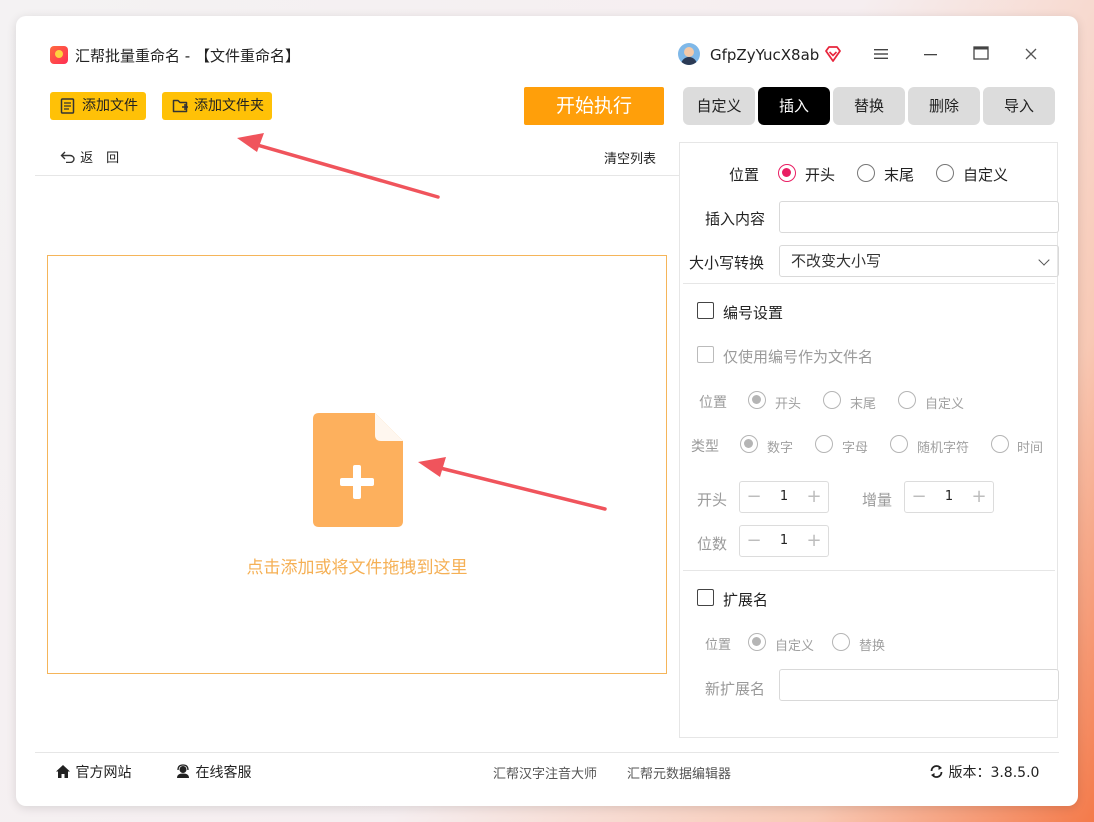 Image resolution: width=1094 pixels, height=822 pixels. What do you see at coordinates (814, 497) in the screenshot?
I see `number-start-increment: +` at bounding box center [814, 497].